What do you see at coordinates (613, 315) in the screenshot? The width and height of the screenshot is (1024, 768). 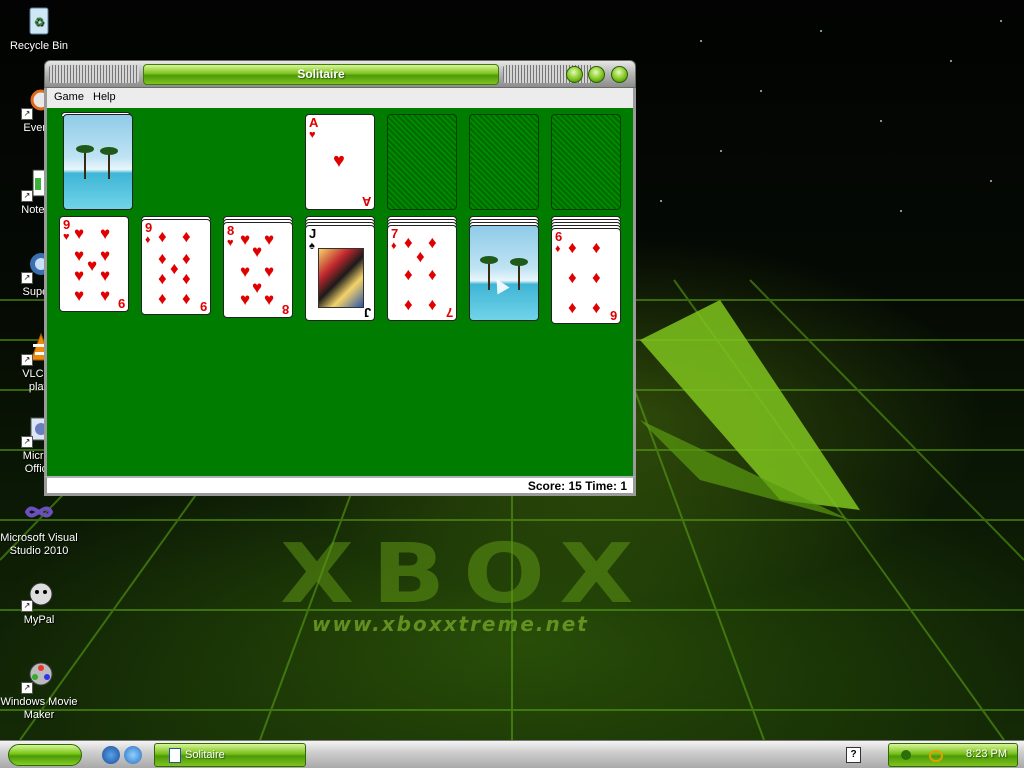 I see `card-rank: 6` at bounding box center [613, 315].